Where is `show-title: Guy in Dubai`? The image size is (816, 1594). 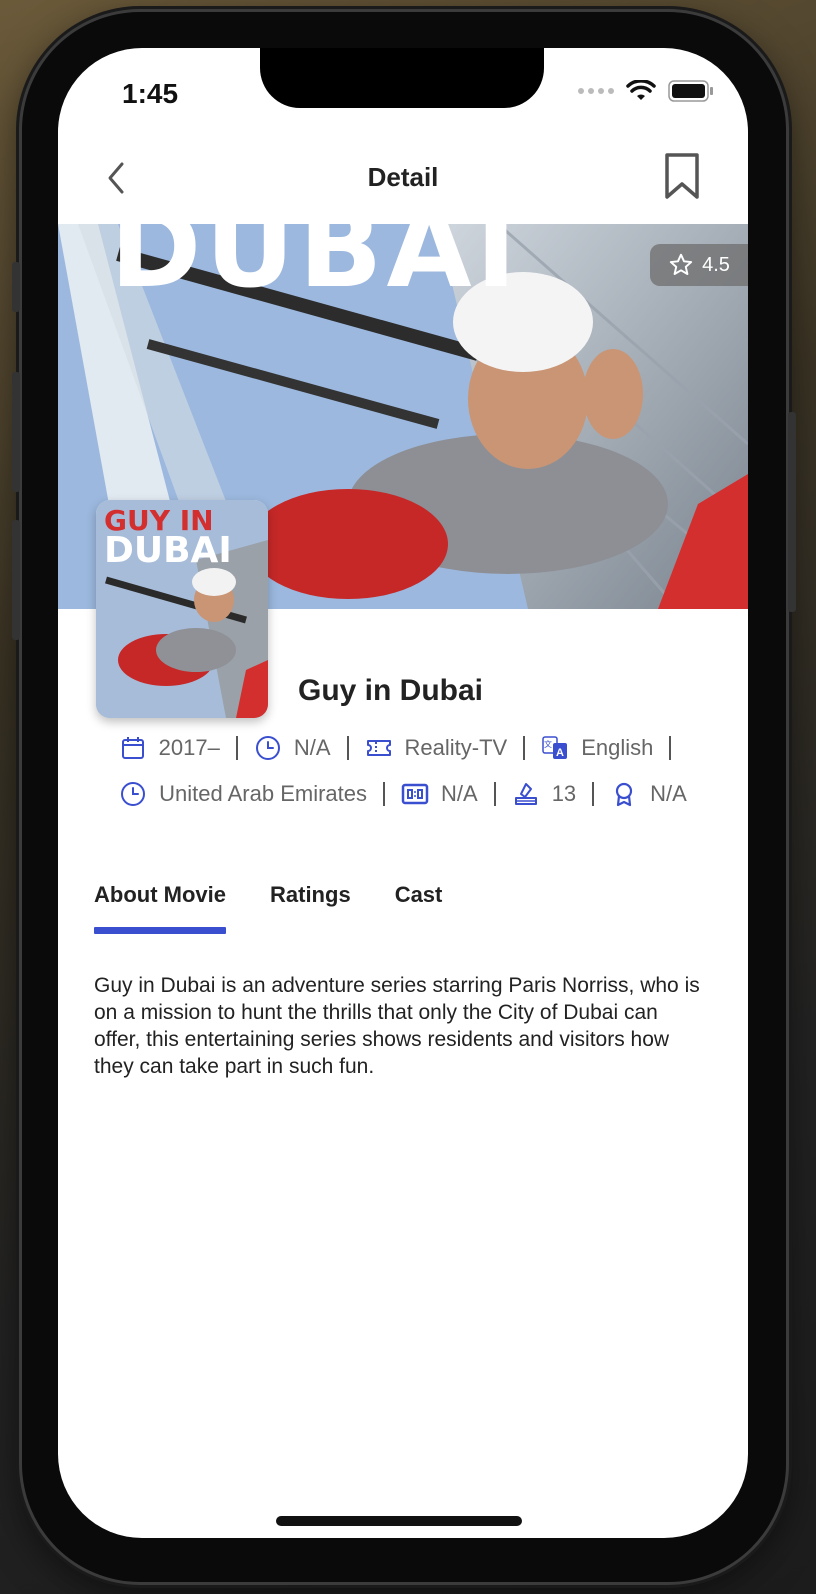
show-title: Guy in Dubai is located at coordinates (391, 690).